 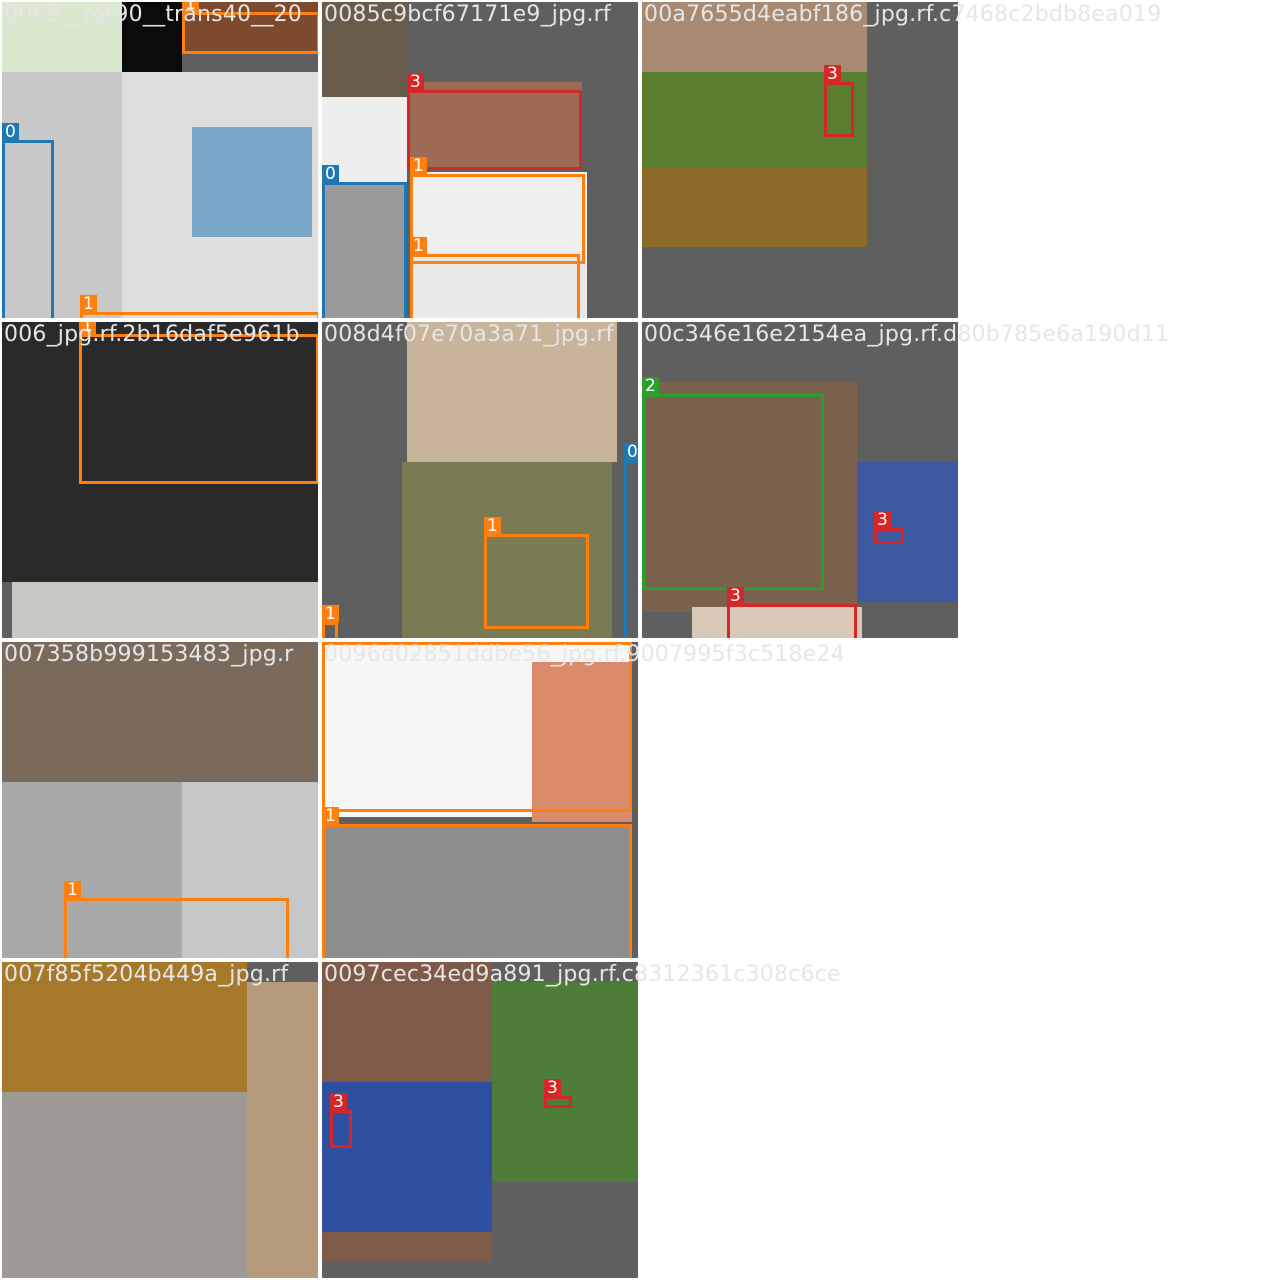 What do you see at coordinates (152, 334) in the screenshot?
I see `filename-label: 006_jpg.rf.2b16daf5e961b` at bounding box center [152, 334].